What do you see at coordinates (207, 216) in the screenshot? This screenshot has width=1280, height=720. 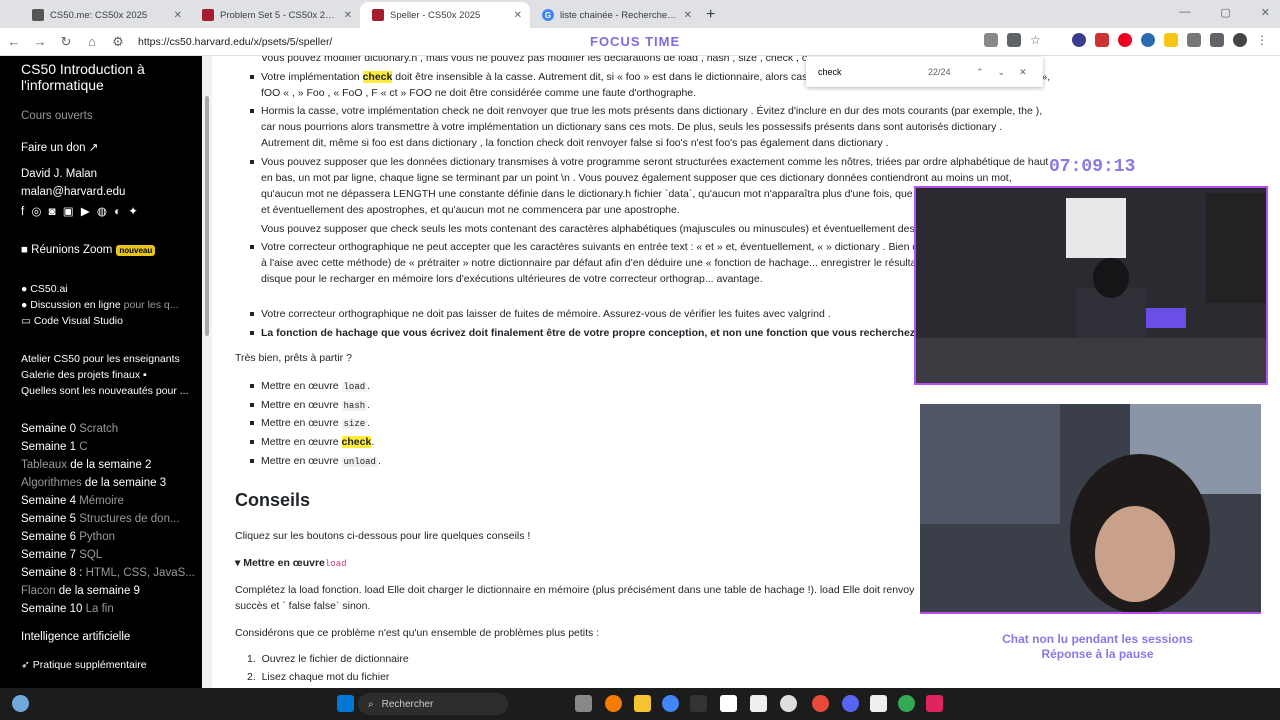 I see `scrollbar-thumb` at bounding box center [207, 216].